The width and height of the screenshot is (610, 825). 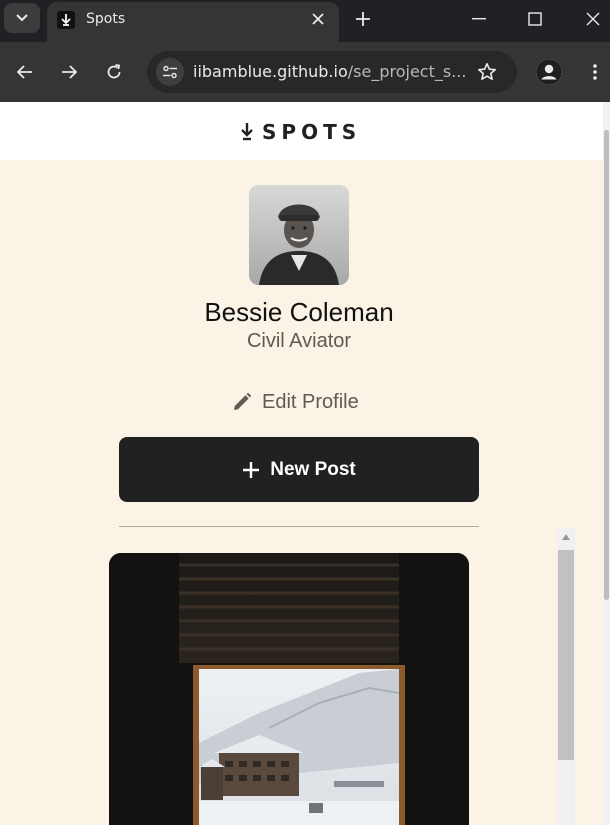 What do you see at coordinates (318, 19) in the screenshot?
I see `close-tab-icon` at bounding box center [318, 19].